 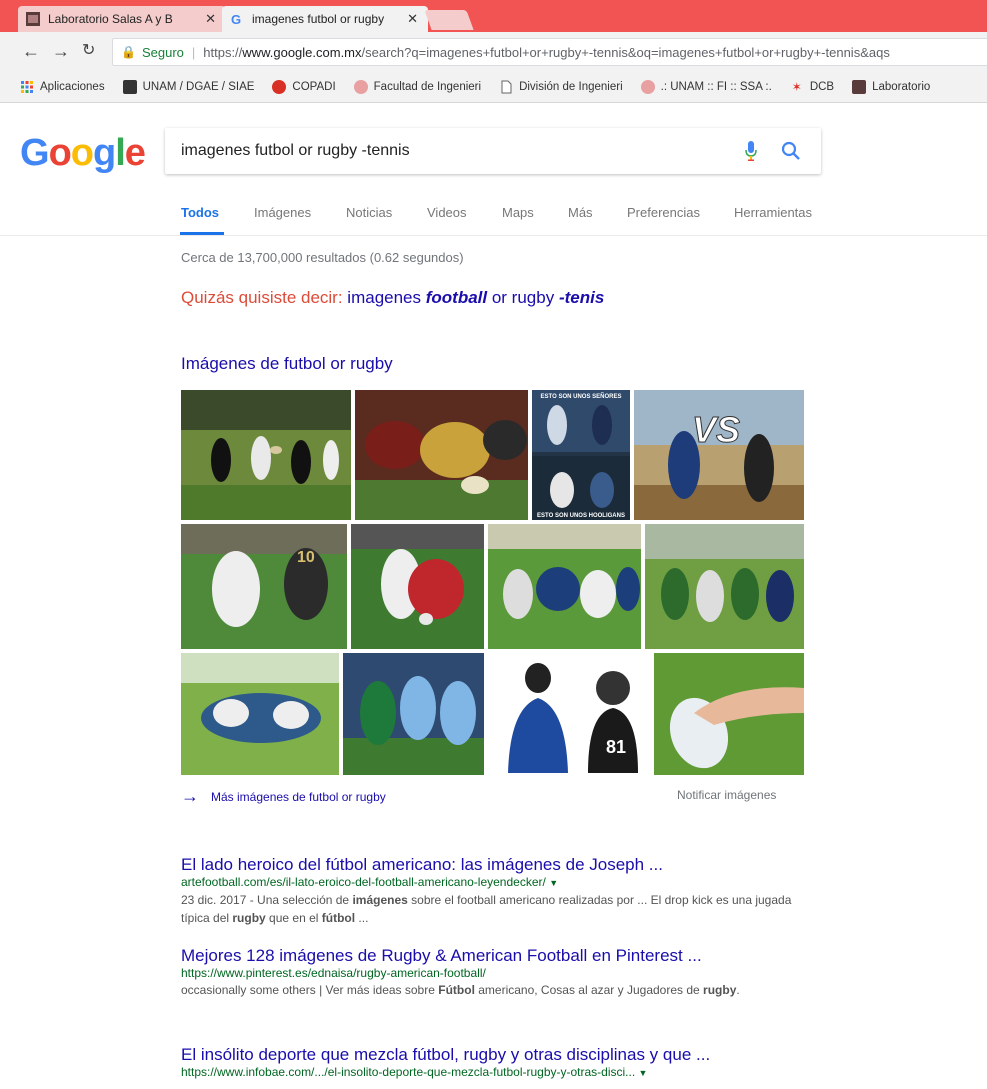 I want to click on reload-icon: ↻, so click(x=88, y=51).